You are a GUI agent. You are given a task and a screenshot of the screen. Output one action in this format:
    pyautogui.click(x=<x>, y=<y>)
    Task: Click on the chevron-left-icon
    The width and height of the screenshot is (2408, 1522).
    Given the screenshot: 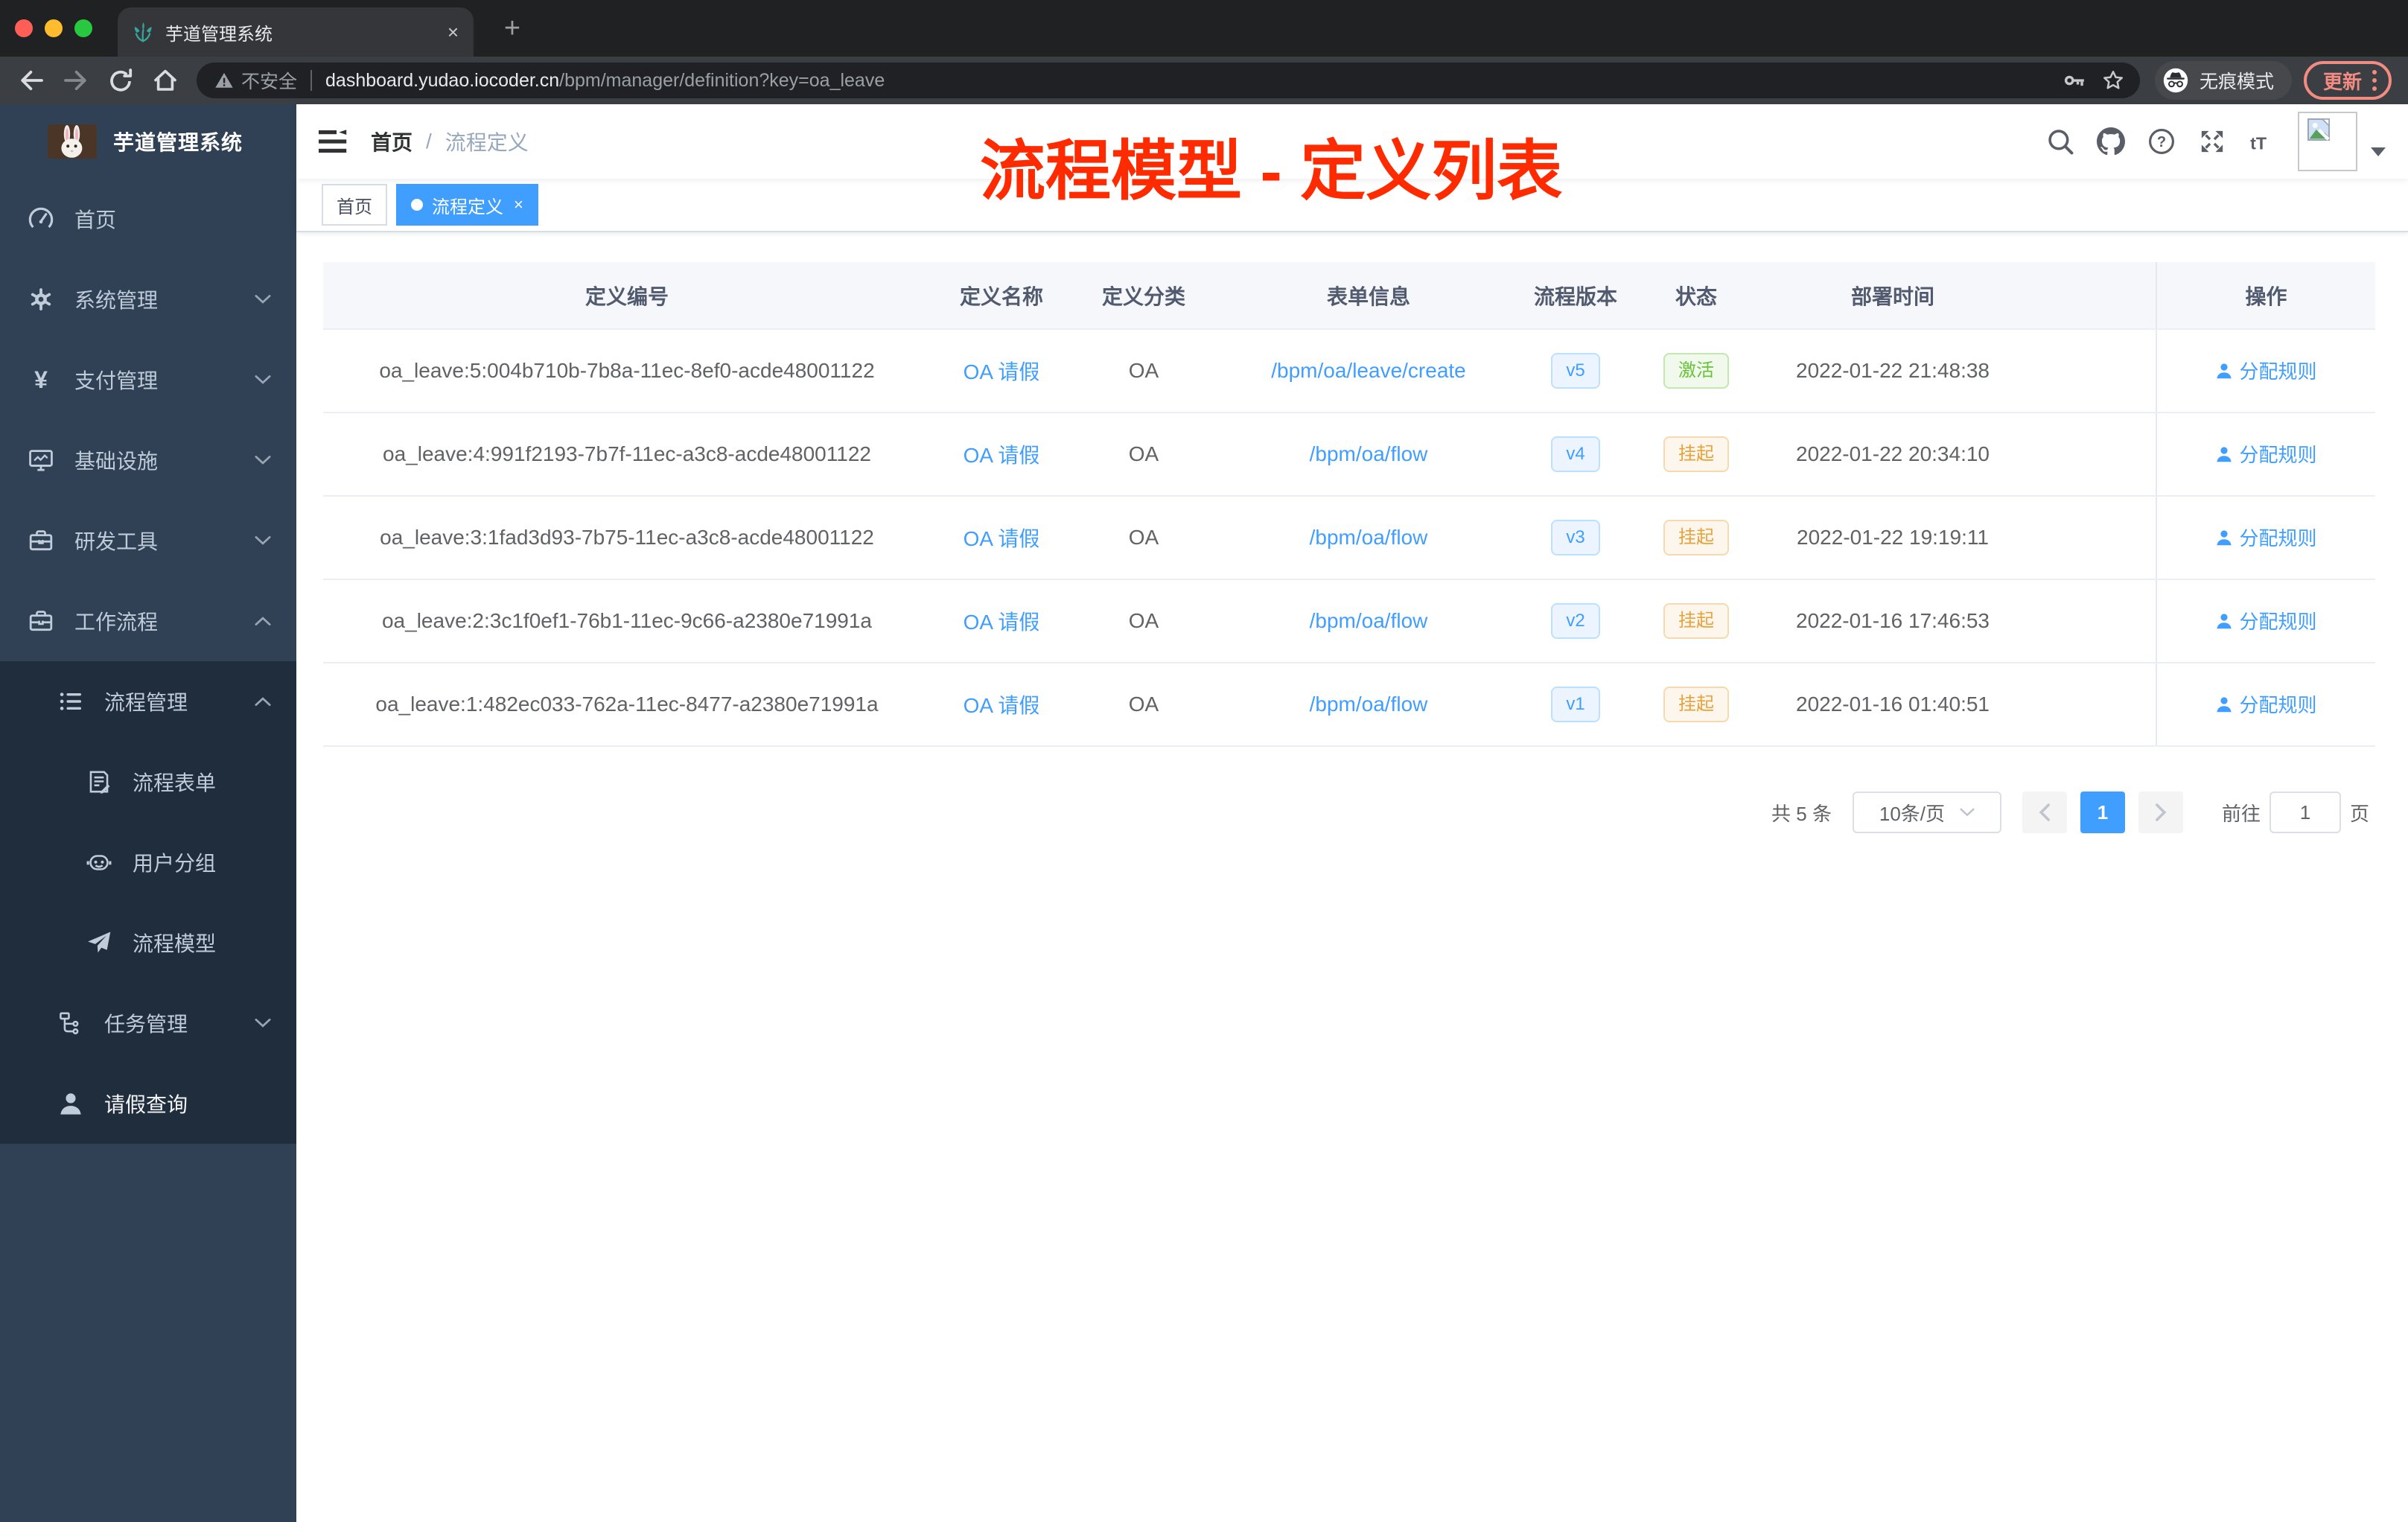 What is the action you would take?
    pyautogui.click(x=2044, y=812)
    